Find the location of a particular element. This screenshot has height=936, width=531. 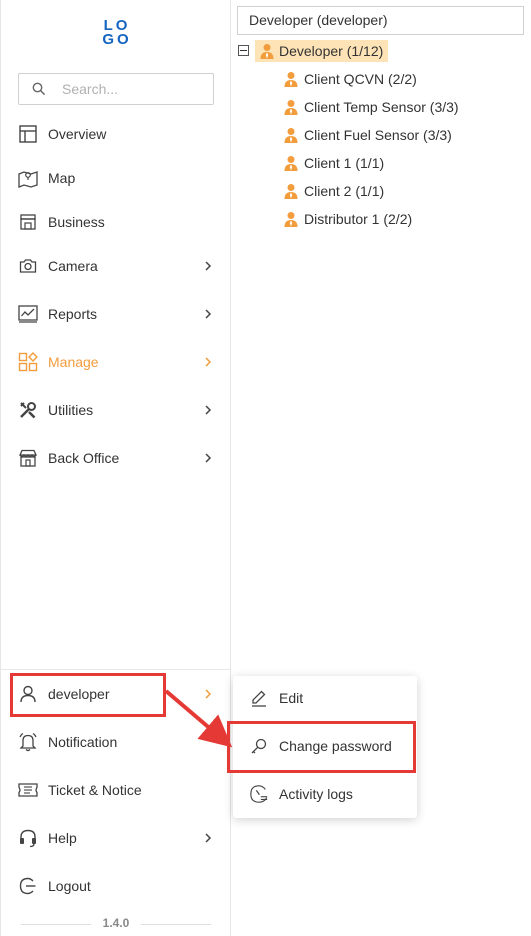

camera-icon is located at coordinates (28, 266).